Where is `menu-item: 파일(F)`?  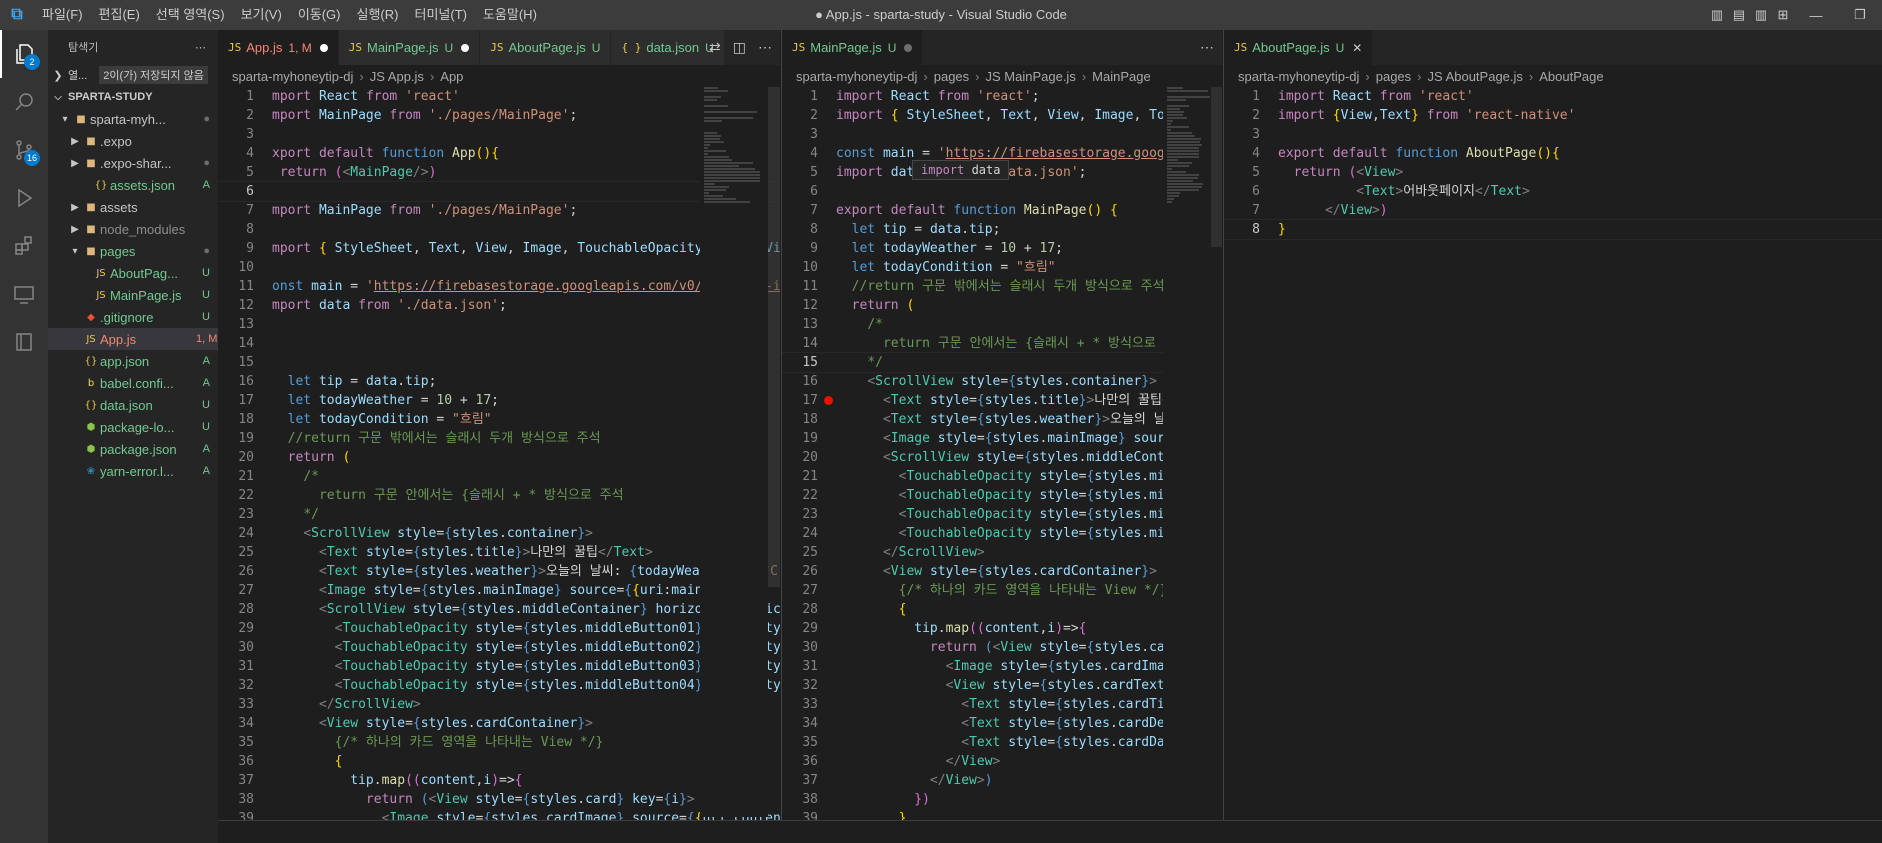 menu-item: 파일(F) is located at coordinates (62, 15).